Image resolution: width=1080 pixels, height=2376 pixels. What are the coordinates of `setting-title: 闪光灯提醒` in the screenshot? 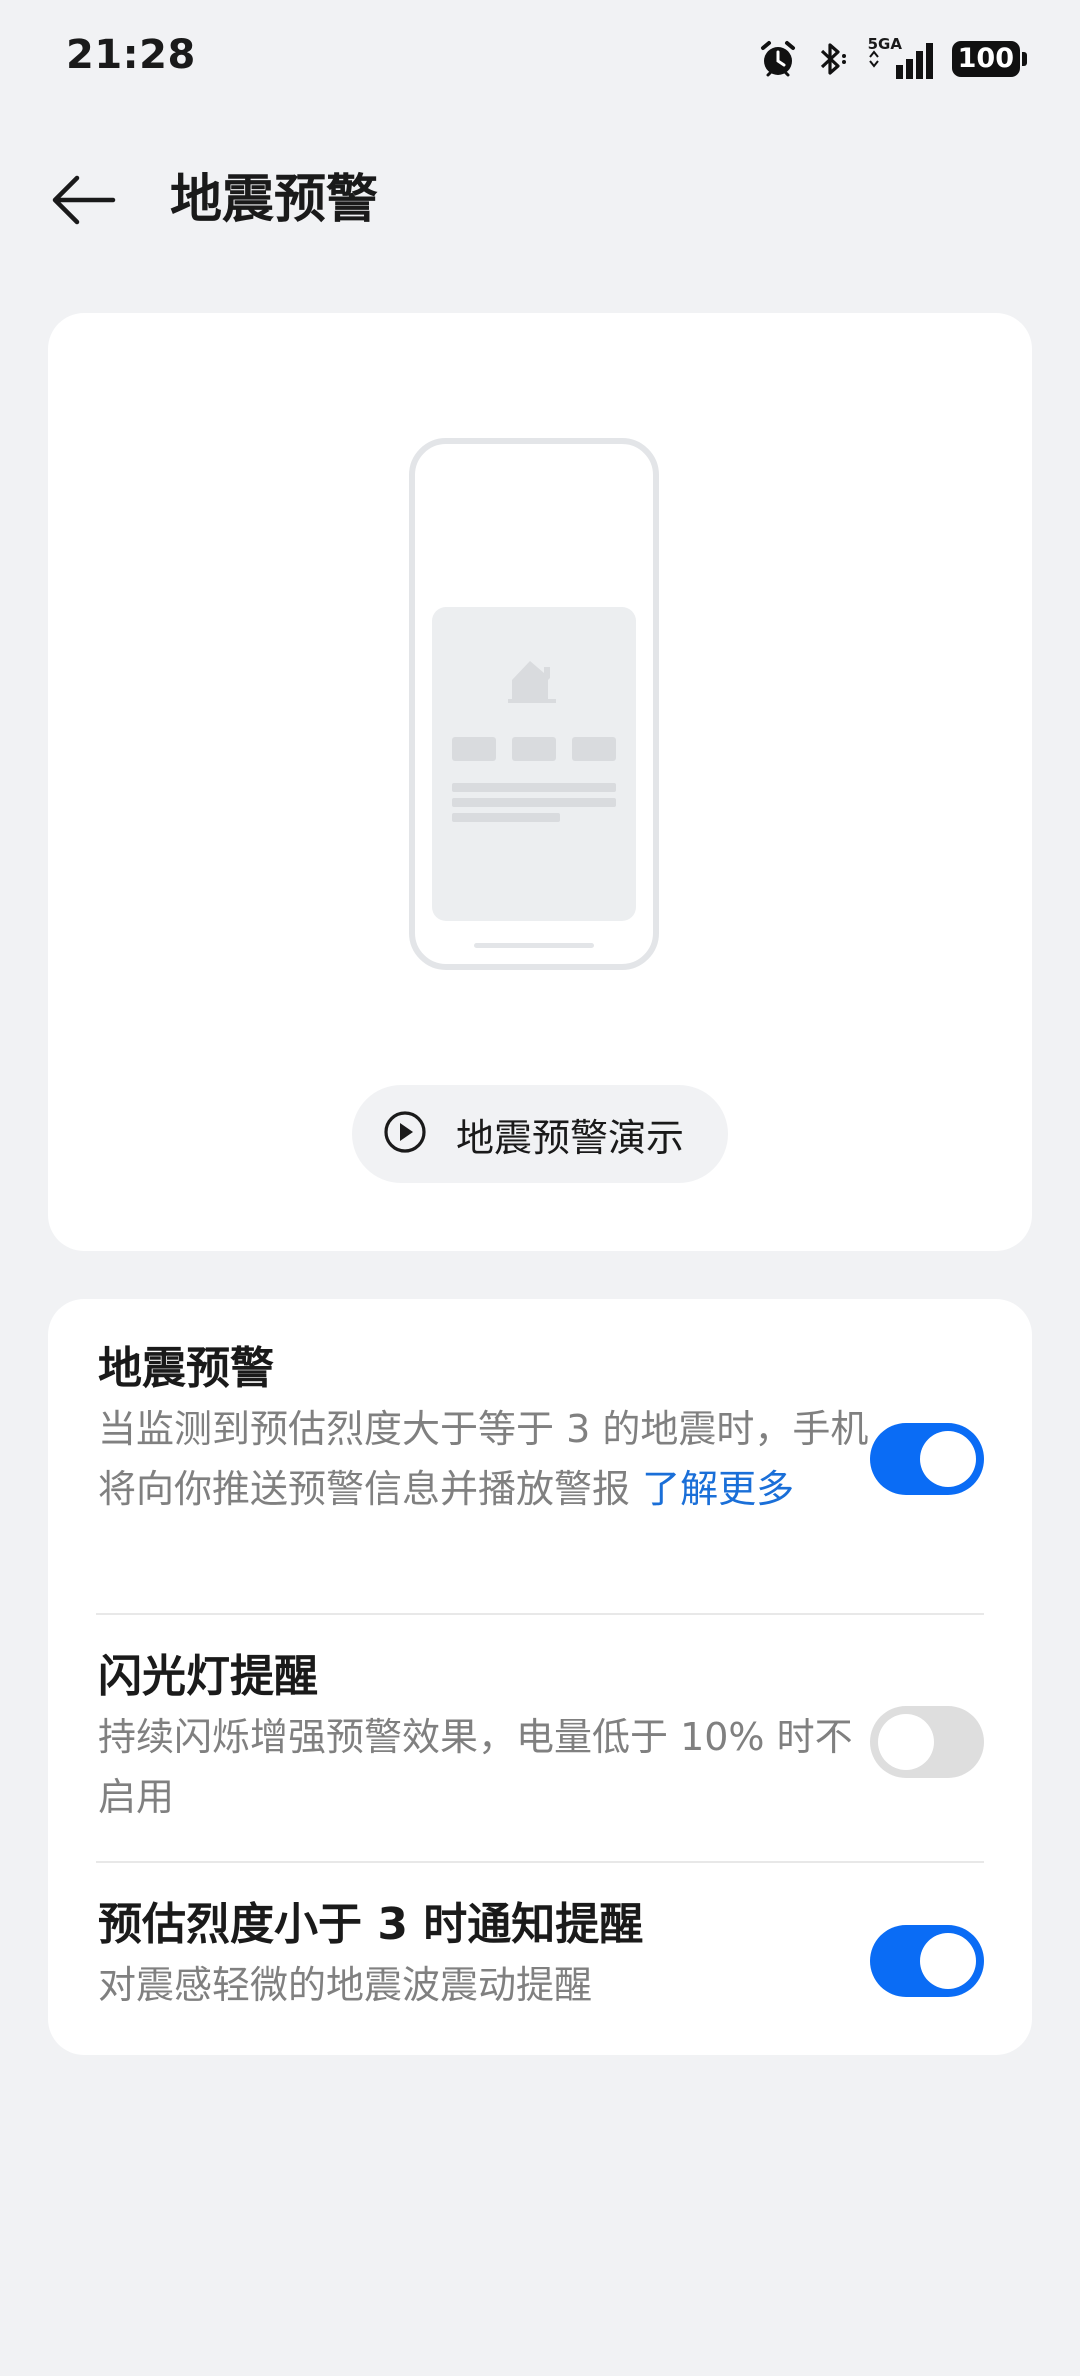 It's located at (208, 1676).